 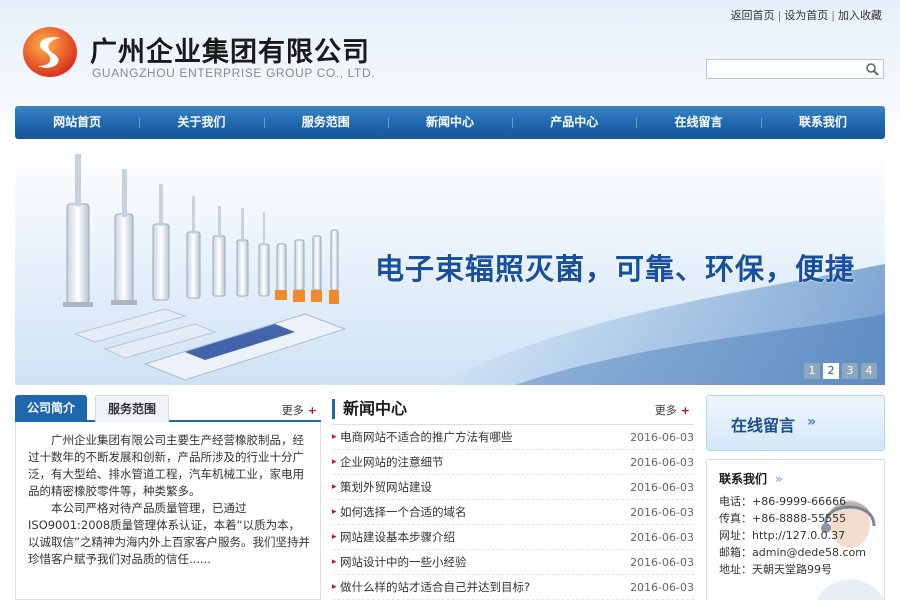 What do you see at coordinates (792, 569) in the screenshot?
I see `contact-value: 天朝天堂路99号` at bounding box center [792, 569].